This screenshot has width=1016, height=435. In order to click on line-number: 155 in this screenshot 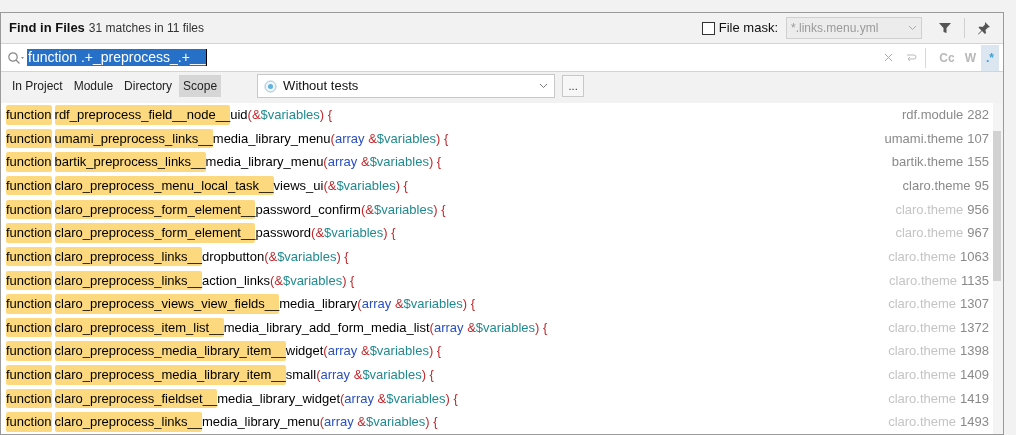, I will do `click(978, 162)`.